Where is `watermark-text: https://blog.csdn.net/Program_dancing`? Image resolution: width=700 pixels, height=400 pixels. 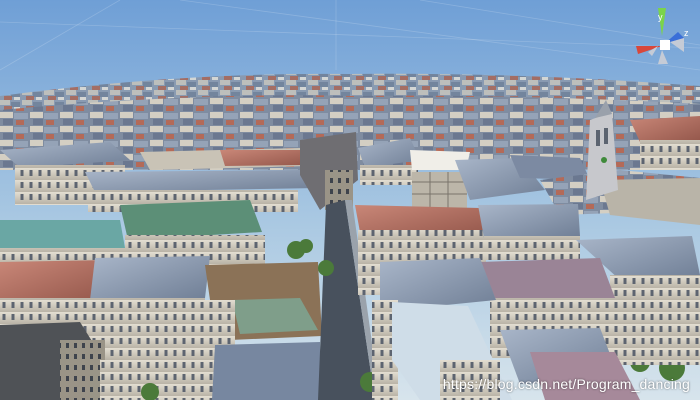 watermark-text: https://blog.csdn.net/Program_dancing is located at coordinates (566, 384).